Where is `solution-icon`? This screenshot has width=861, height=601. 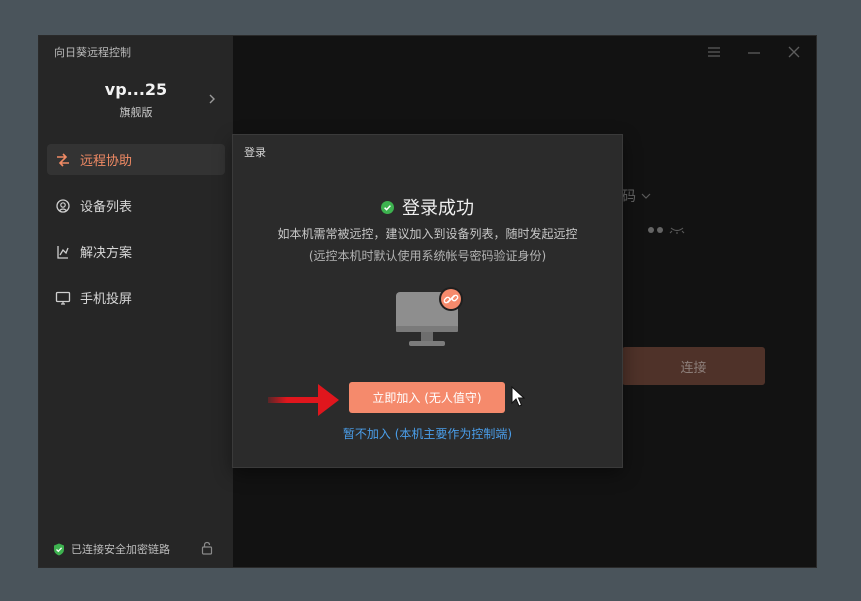
solution-icon is located at coordinates (63, 252).